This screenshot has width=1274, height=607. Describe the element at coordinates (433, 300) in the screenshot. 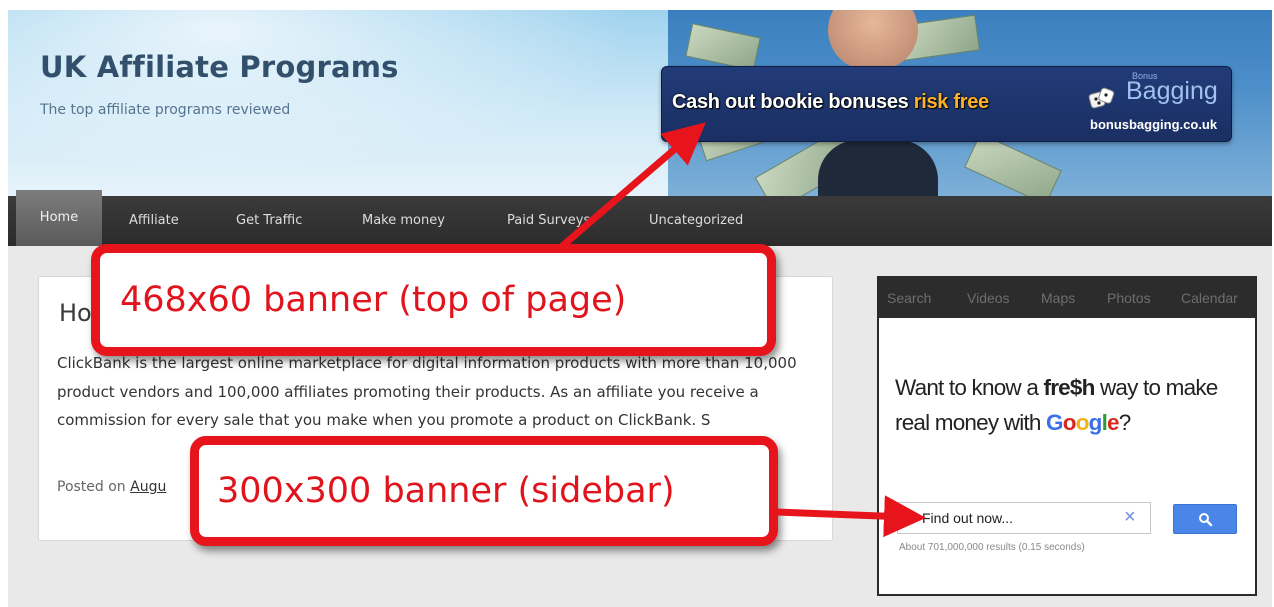

I see `callout-top-banner: 468x60 banner (top of page)` at that location.